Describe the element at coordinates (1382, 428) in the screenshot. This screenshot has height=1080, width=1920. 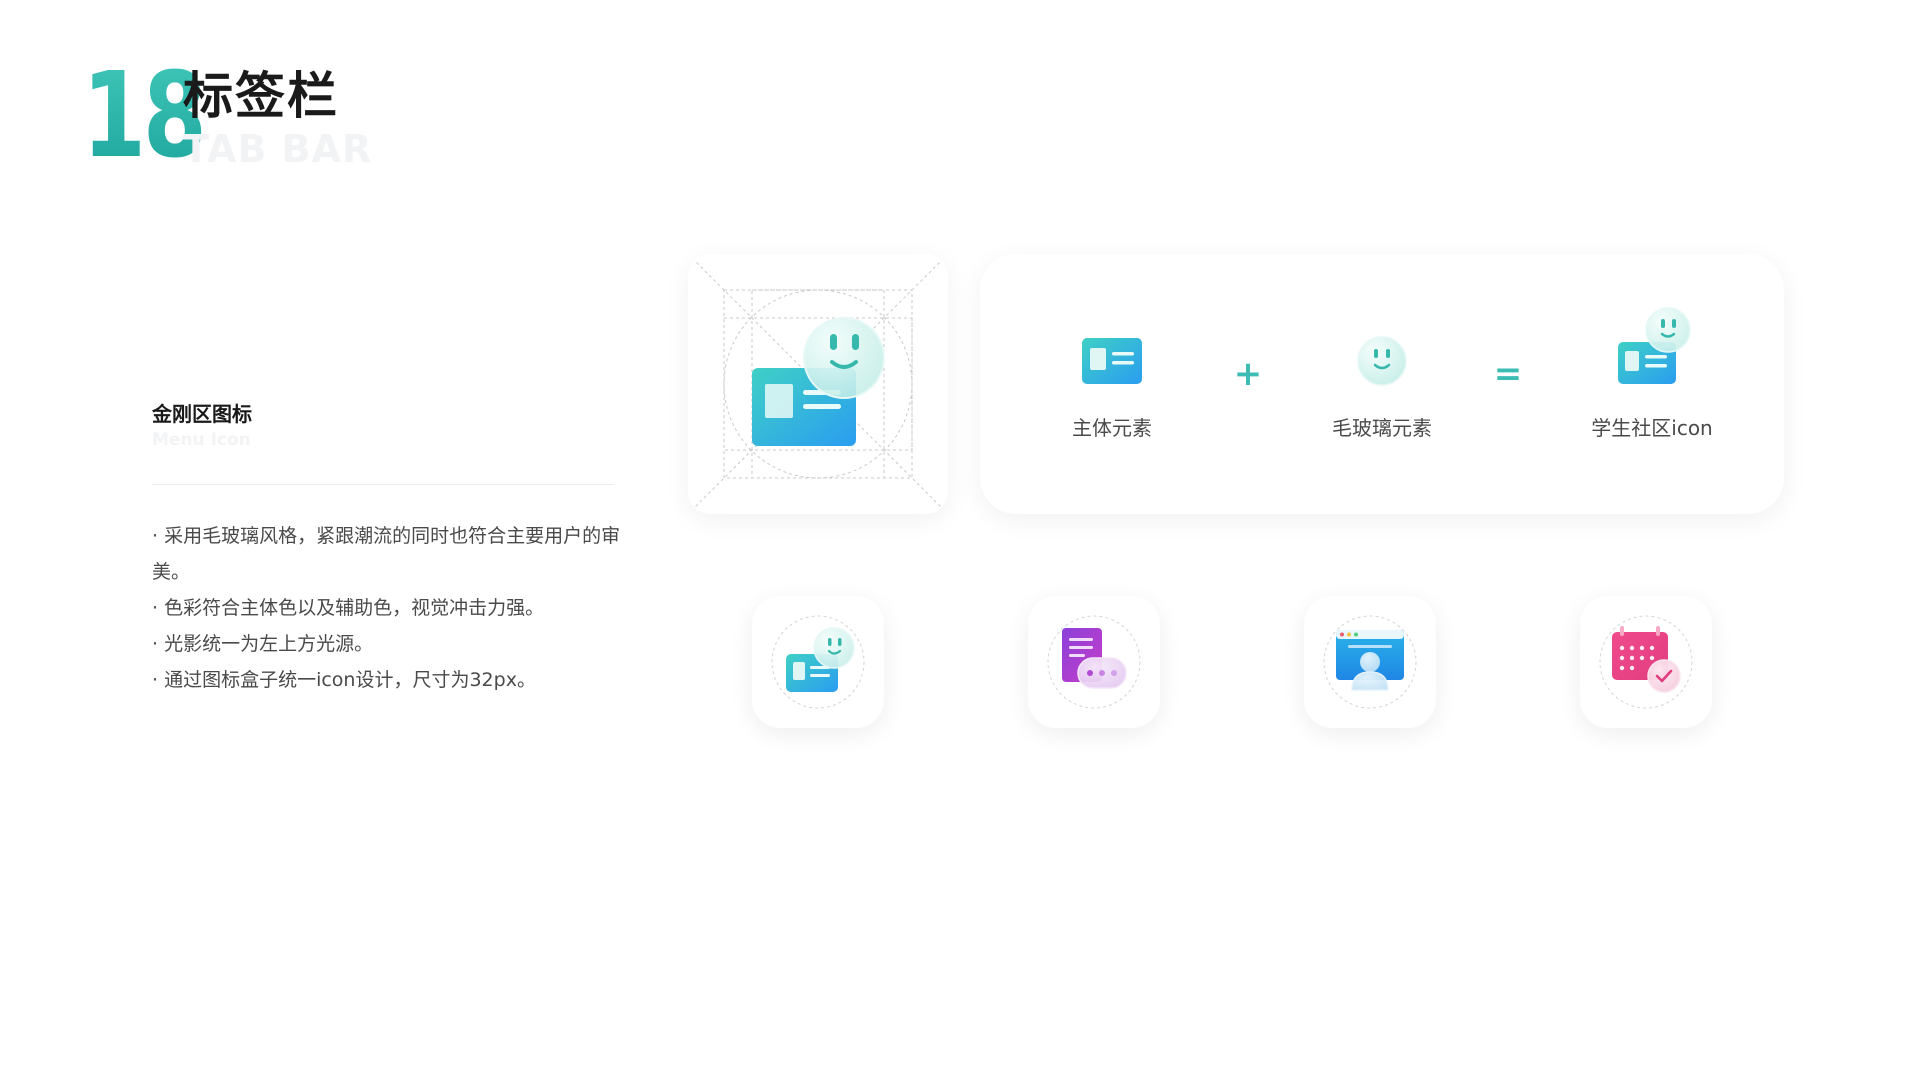
I see `formula-label: 毛玻璃元素` at that location.